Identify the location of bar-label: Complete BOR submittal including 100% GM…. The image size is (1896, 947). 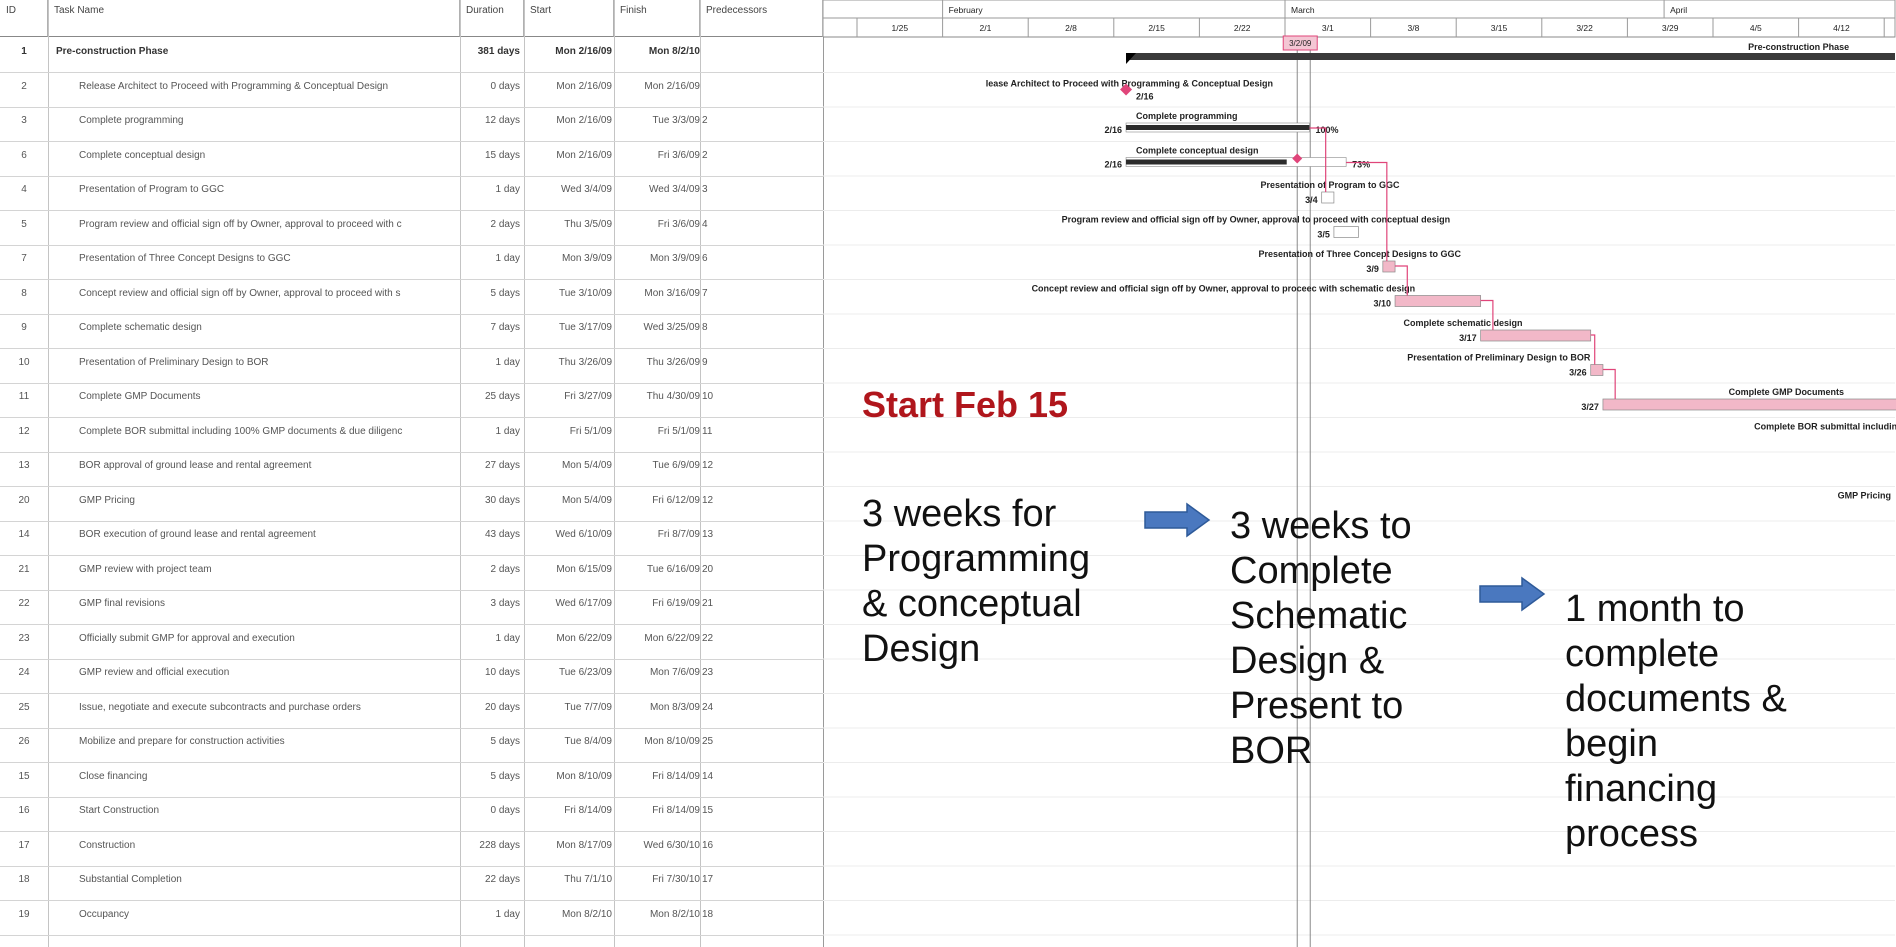
(1825, 427).